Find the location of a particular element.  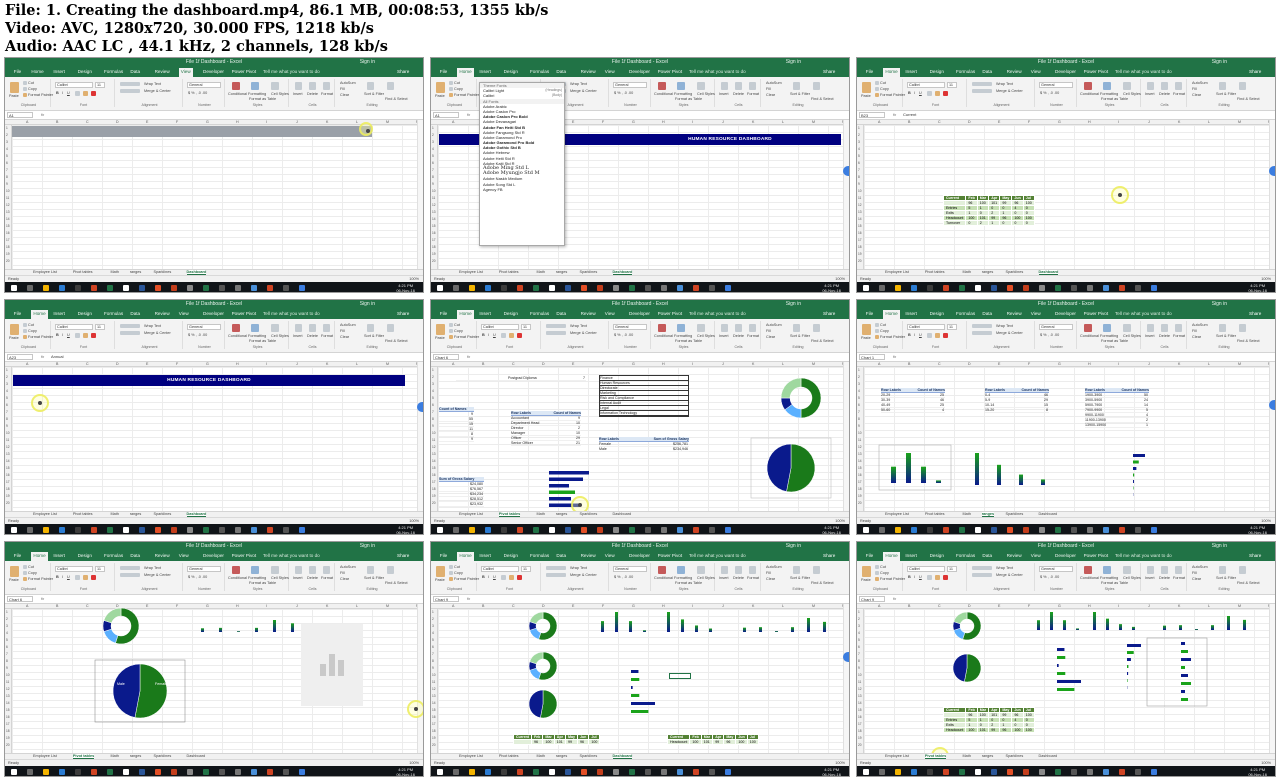

sheet-tab-dashboard: Dashboard is located at coordinates (1048, 756).